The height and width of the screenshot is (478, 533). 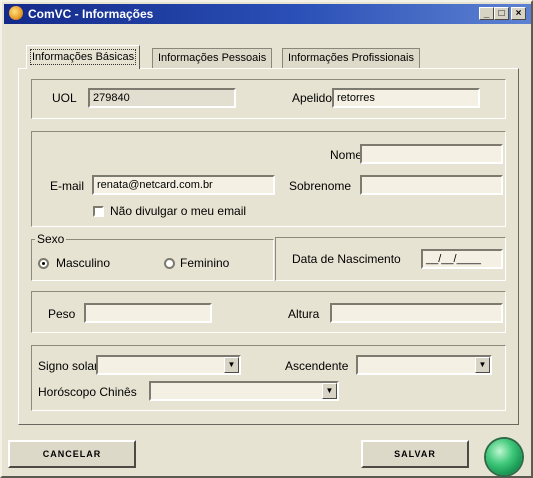 I want to click on feminino-label: Feminino, so click(x=204, y=263).